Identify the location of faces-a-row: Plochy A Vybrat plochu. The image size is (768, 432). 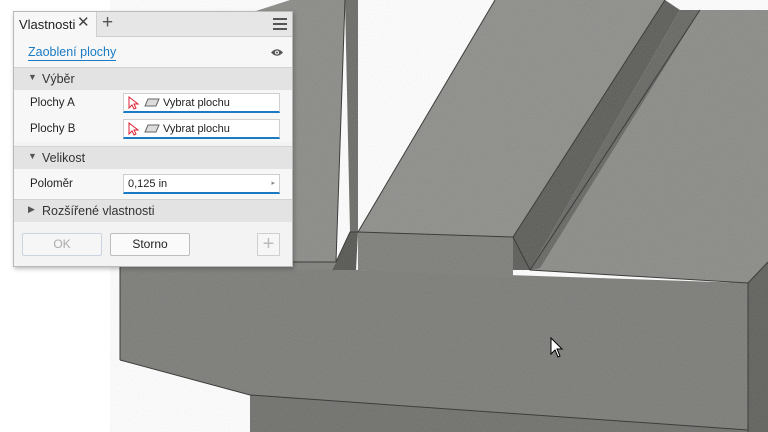
(153, 103).